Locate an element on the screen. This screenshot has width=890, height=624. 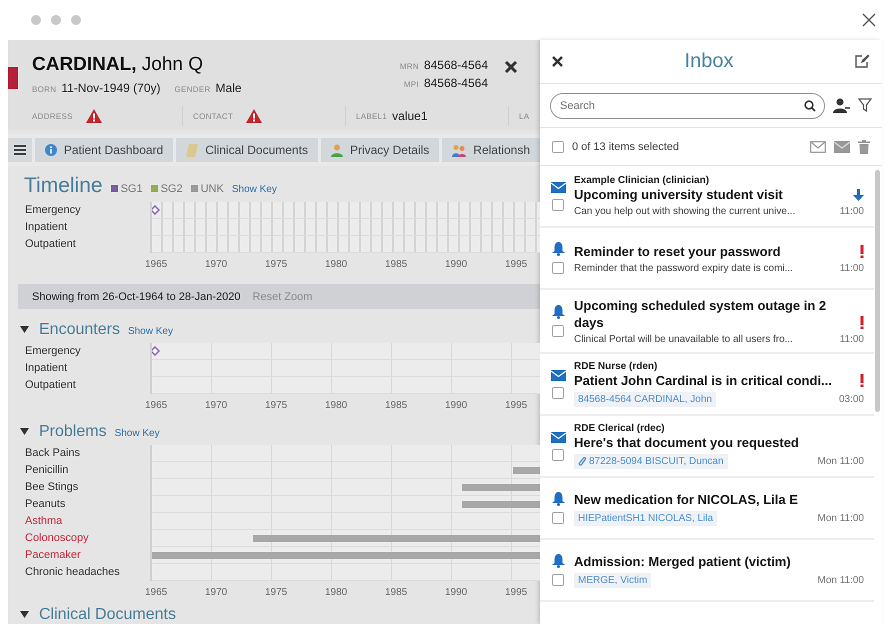
tab: Privacy Details is located at coordinates (380, 150).